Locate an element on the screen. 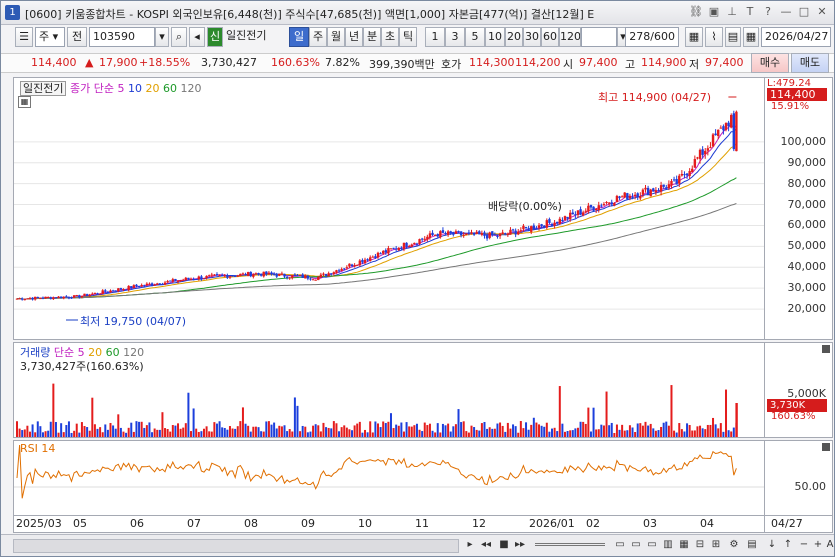 The image size is (835, 557). interval-10: 10 is located at coordinates (495, 37).